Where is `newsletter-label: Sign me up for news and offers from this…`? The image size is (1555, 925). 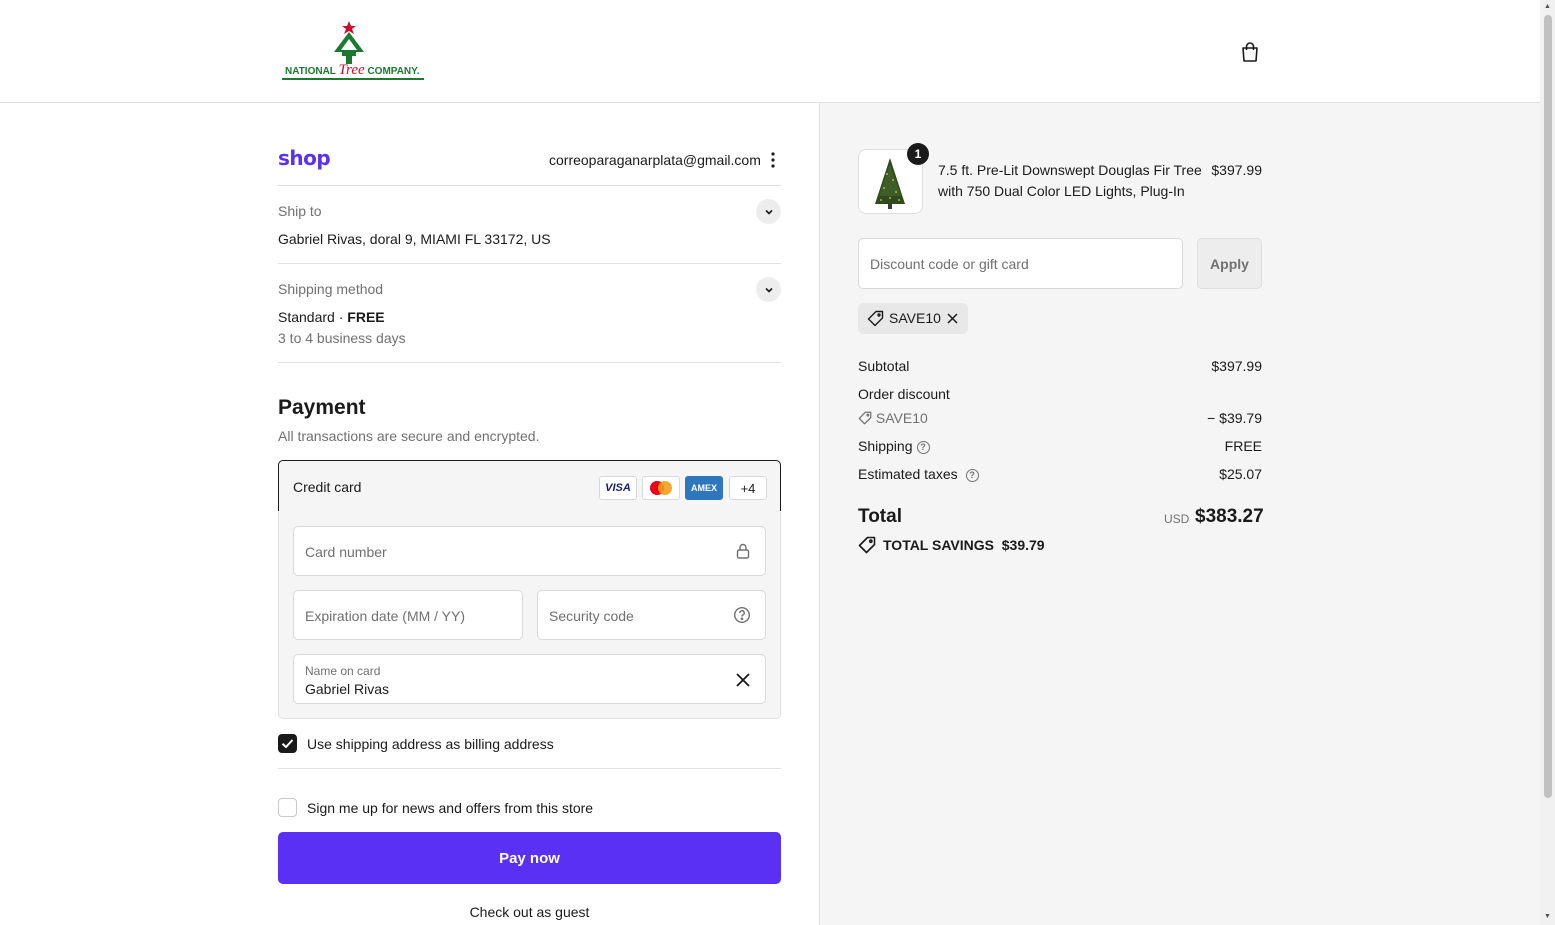 newsletter-label: Sign me up for news and offers from this… is located at coordinates (450, 808).